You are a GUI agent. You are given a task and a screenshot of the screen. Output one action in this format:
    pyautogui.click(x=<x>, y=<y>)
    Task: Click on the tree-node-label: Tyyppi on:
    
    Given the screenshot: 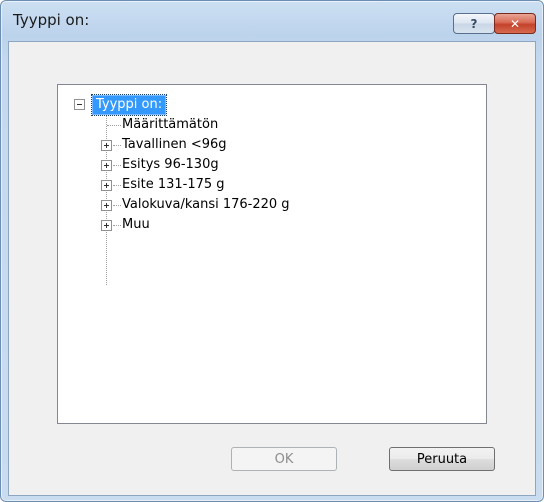 What is the action you would take?
    pyautogui.click(x=129, y=105)
    